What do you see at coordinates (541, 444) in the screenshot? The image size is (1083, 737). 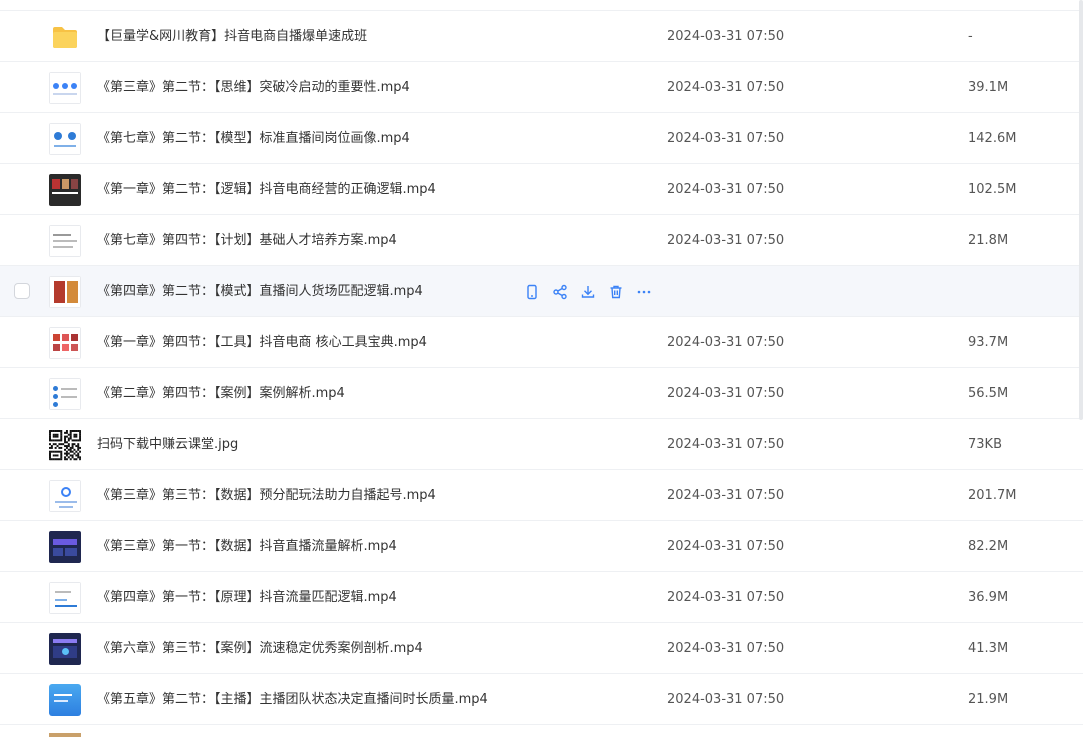 I see `file-row: 扫码下载中赚云课堂.jpg 2024-03-31 07:50 73KB` at bounding box center [541, 444].